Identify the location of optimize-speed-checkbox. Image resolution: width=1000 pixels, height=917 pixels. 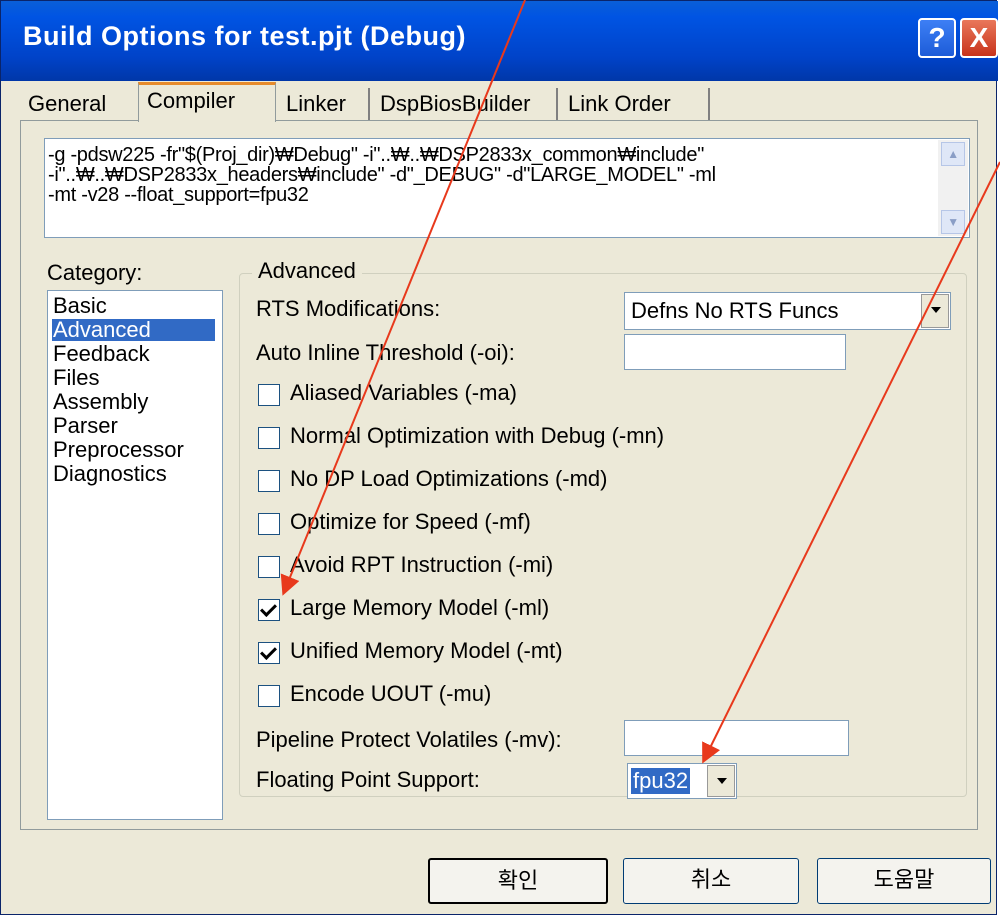
(269, 524).